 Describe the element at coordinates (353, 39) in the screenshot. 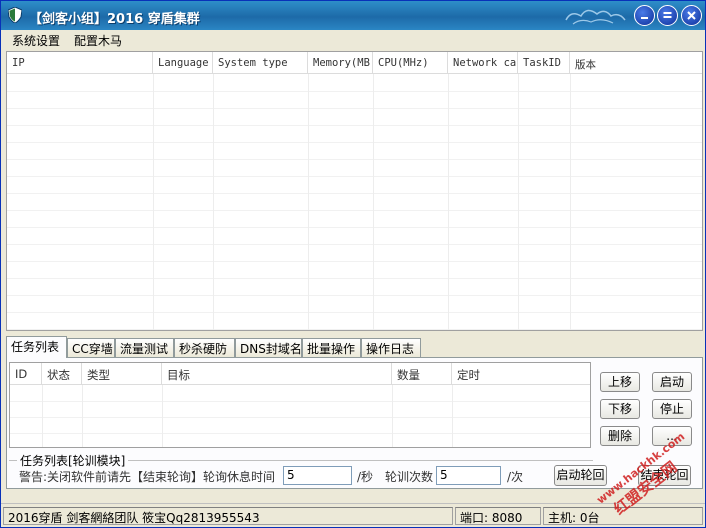

I see `menu-bar: 系统设置 配置木马` at that location.